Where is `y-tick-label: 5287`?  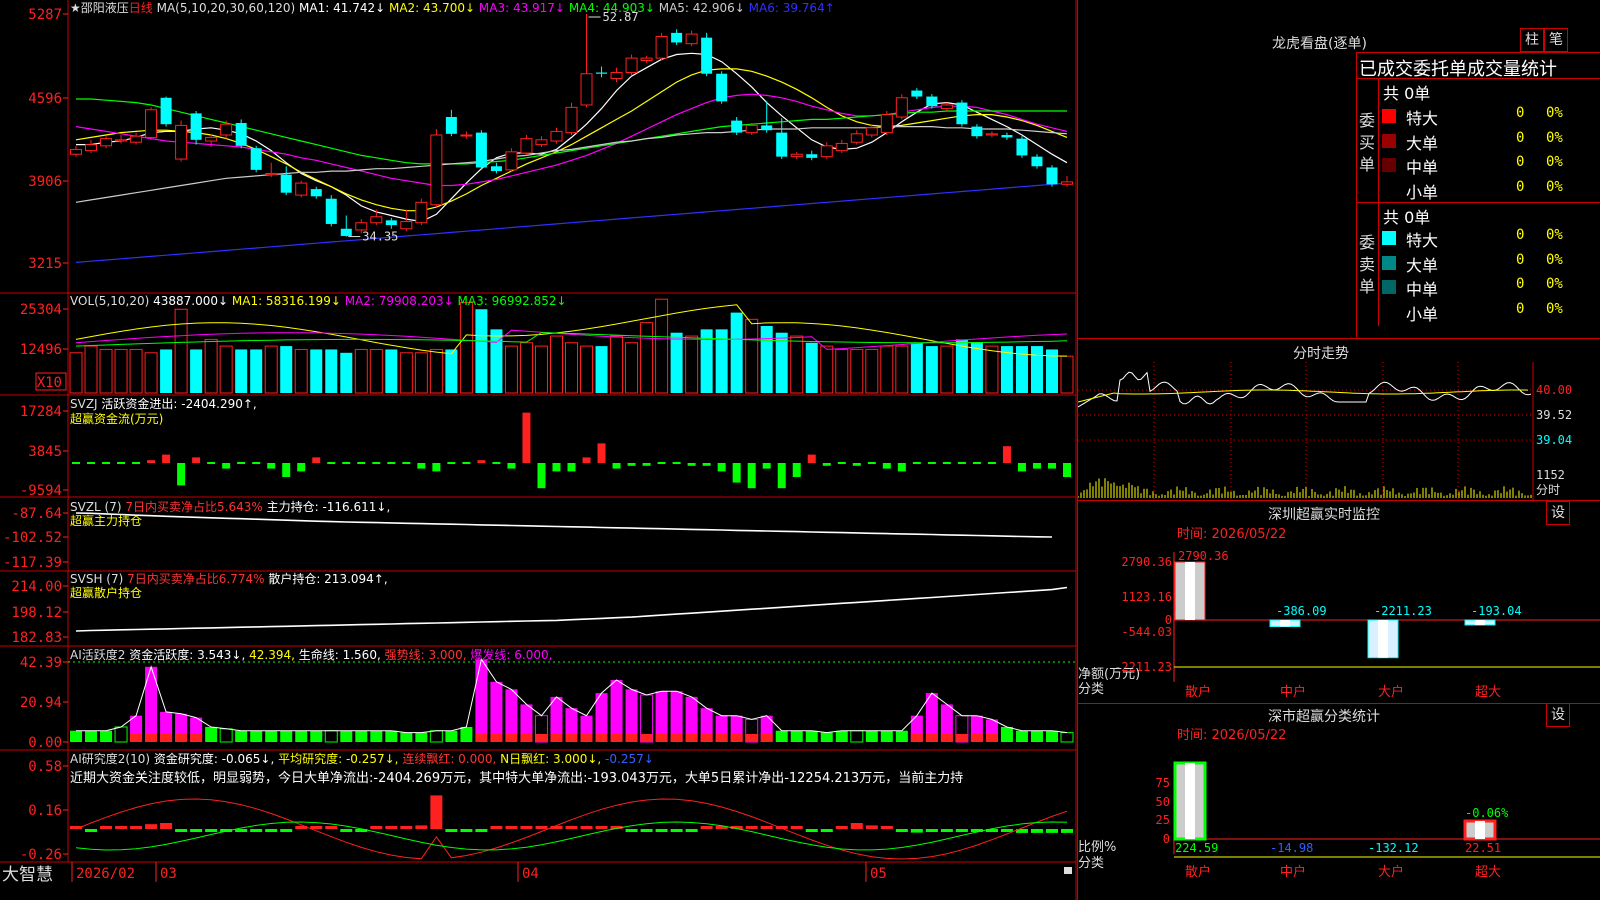 y-tick-label: 5287 is located at coordinates (45, 15).